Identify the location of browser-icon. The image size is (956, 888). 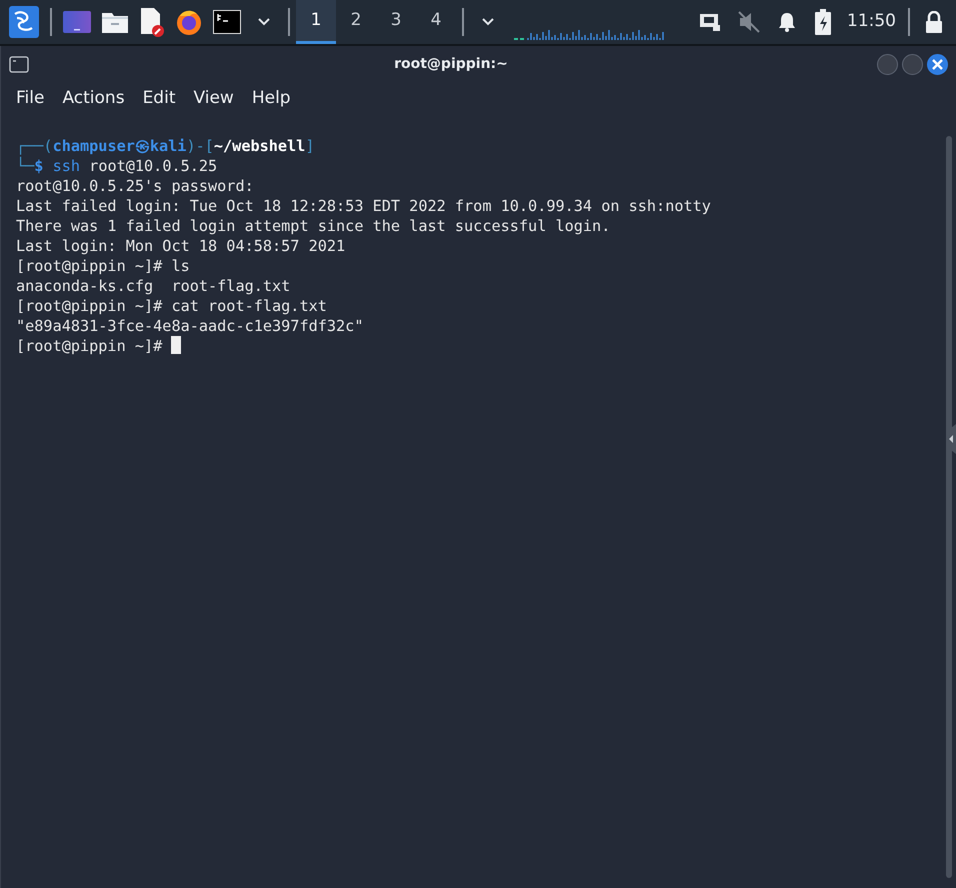
(189, 22).